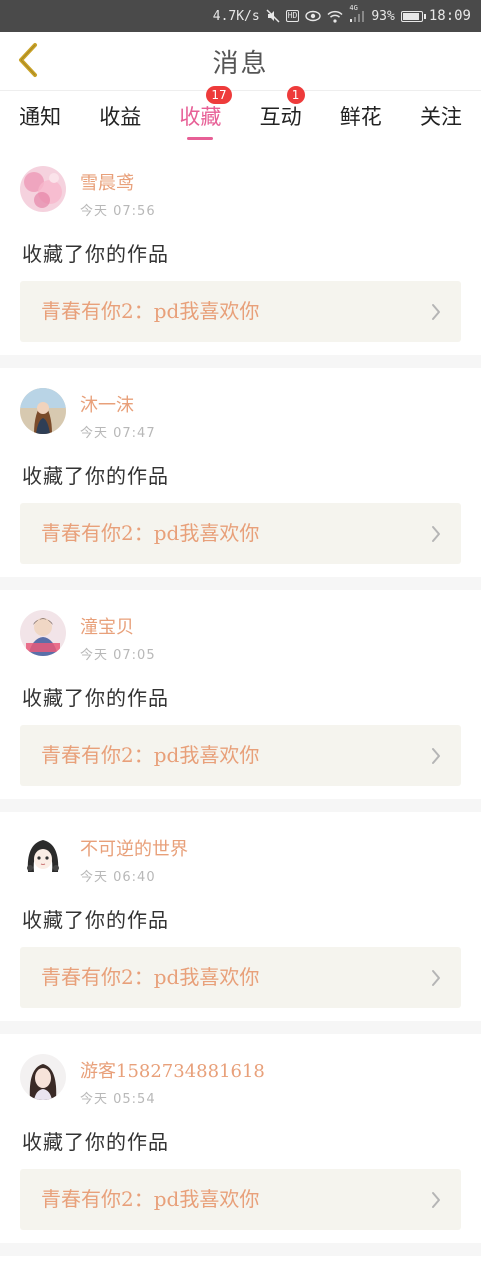  I want to click on tab-1: 收益, so click(120, 118).